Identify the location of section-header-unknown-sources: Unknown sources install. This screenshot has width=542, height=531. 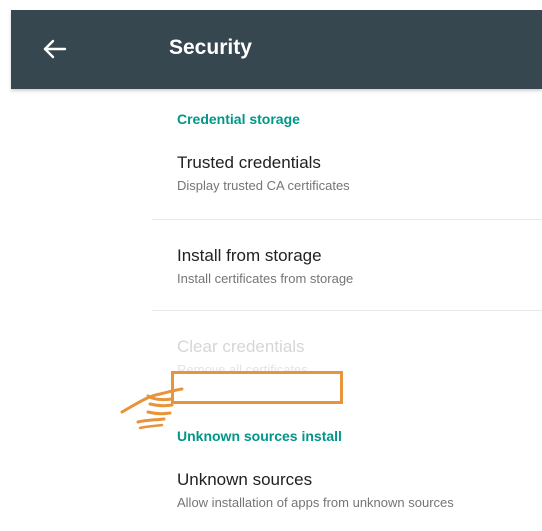
(259, 436).